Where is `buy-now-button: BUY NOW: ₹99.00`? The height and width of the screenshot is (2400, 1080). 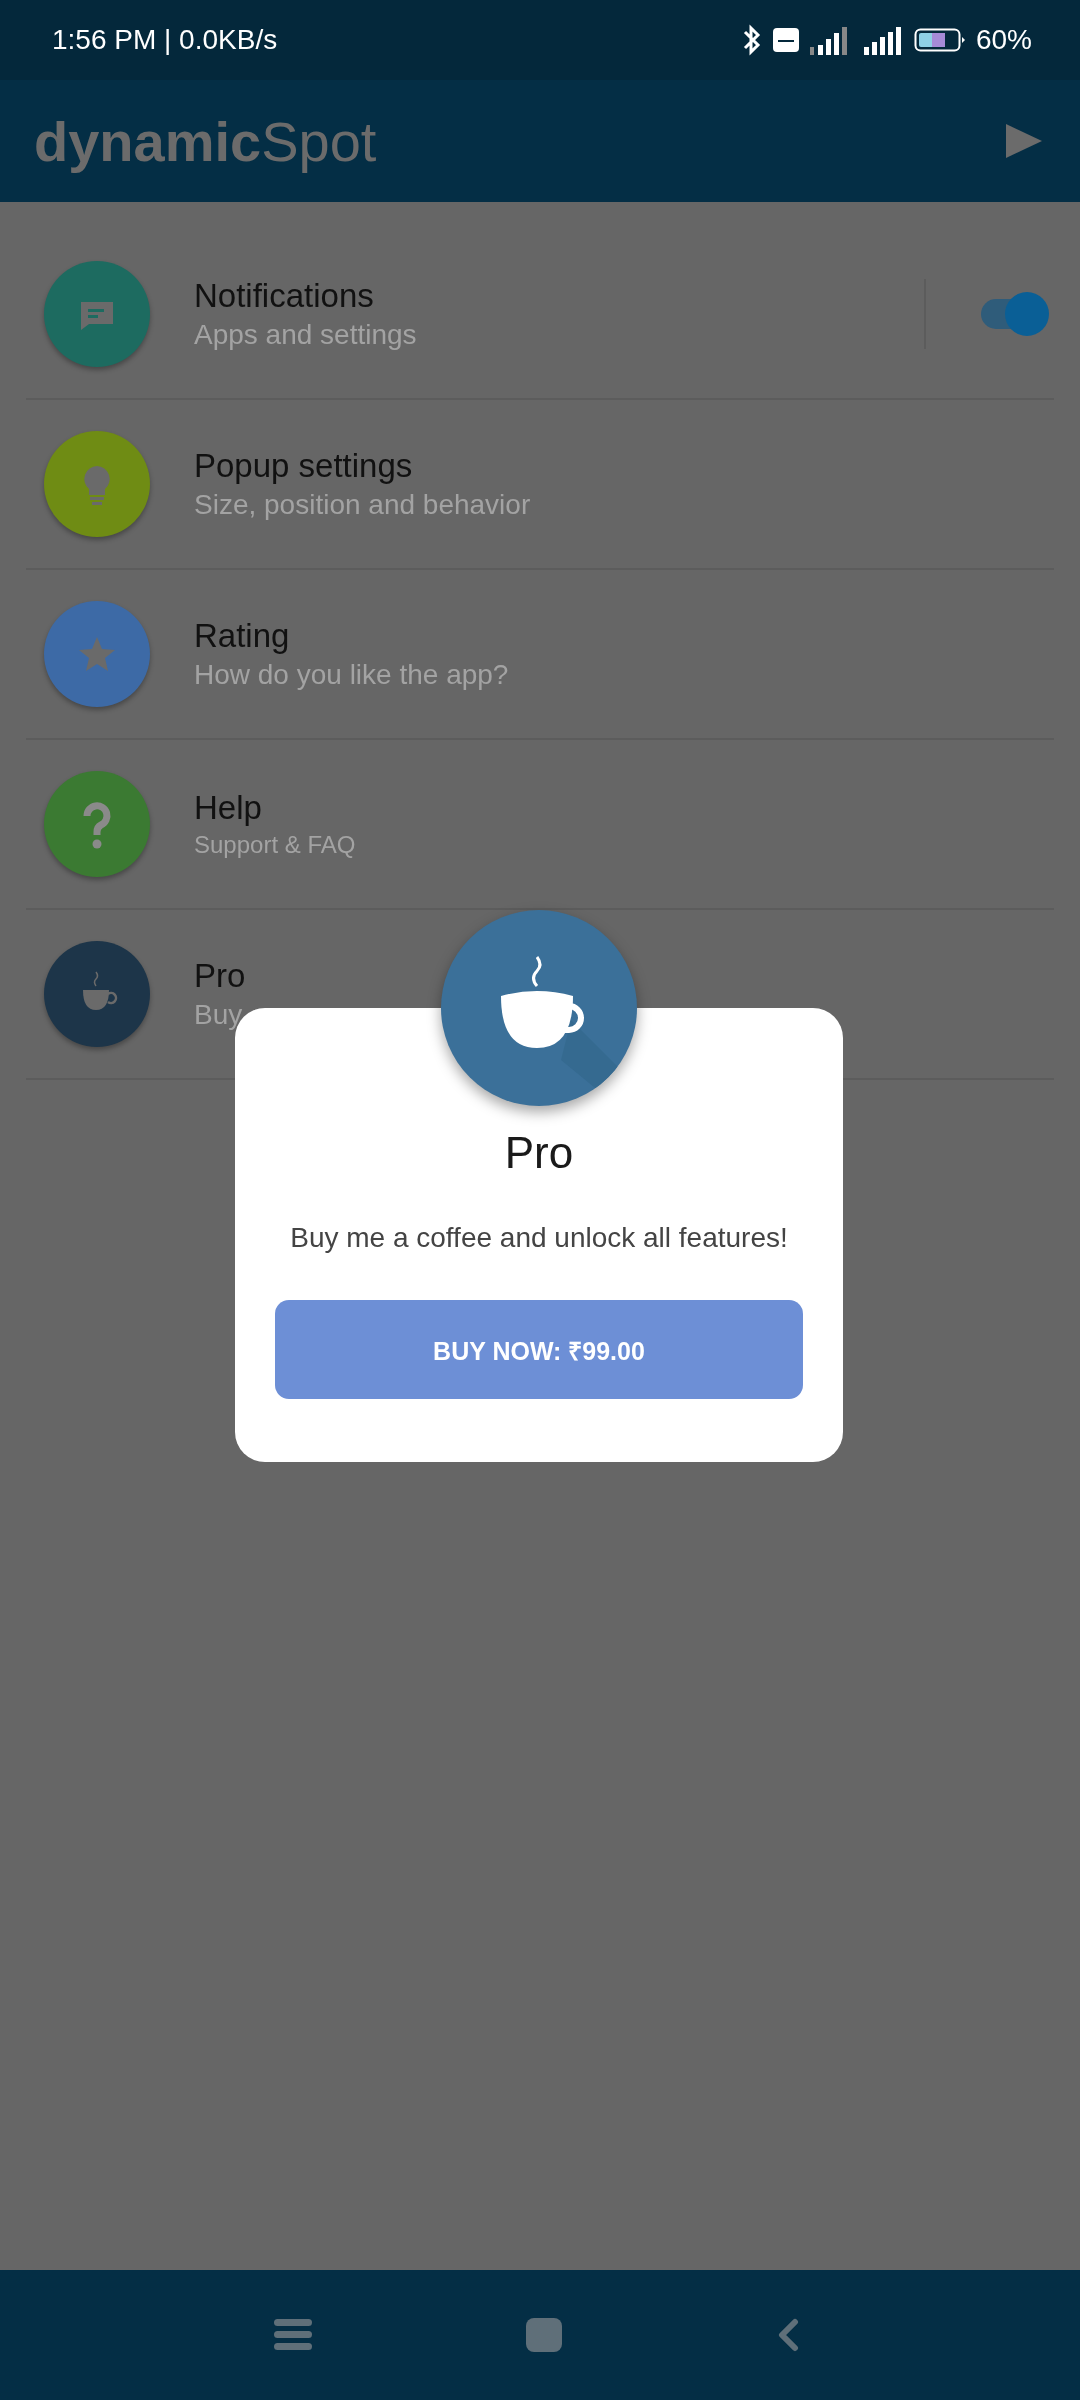 buy-now-button: BUY NOW: ₹99.00 is located at coordinates (539, 1349).